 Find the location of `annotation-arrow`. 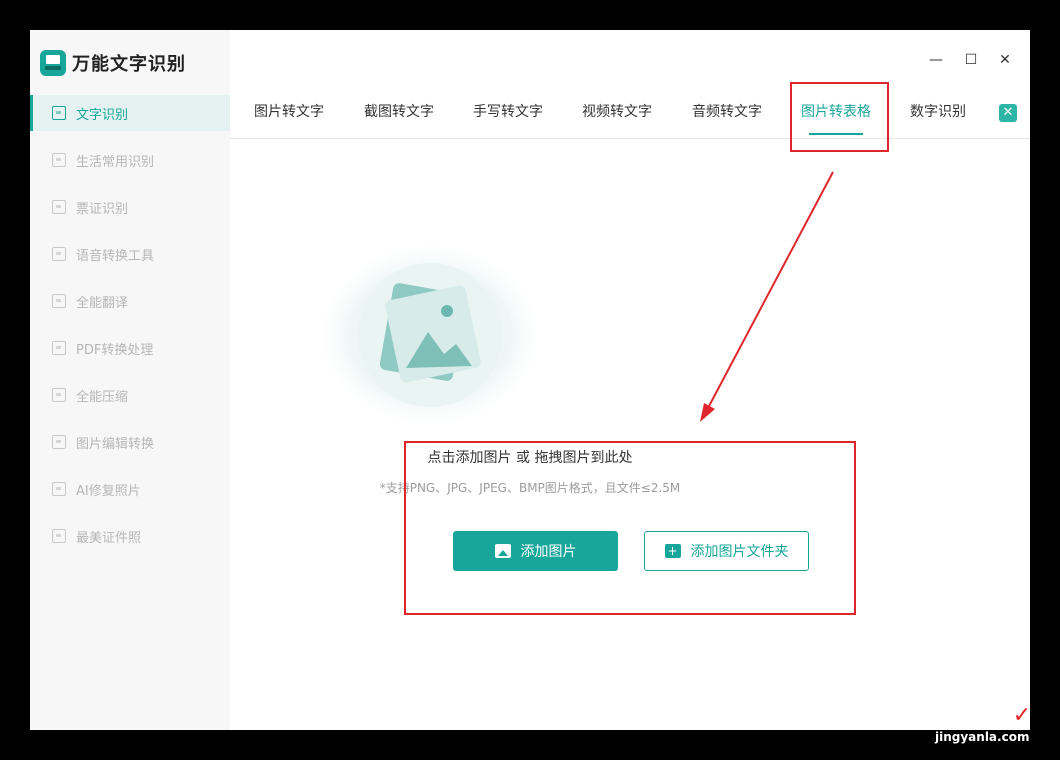

annotation-arrow is located at coordinates (767, 296).